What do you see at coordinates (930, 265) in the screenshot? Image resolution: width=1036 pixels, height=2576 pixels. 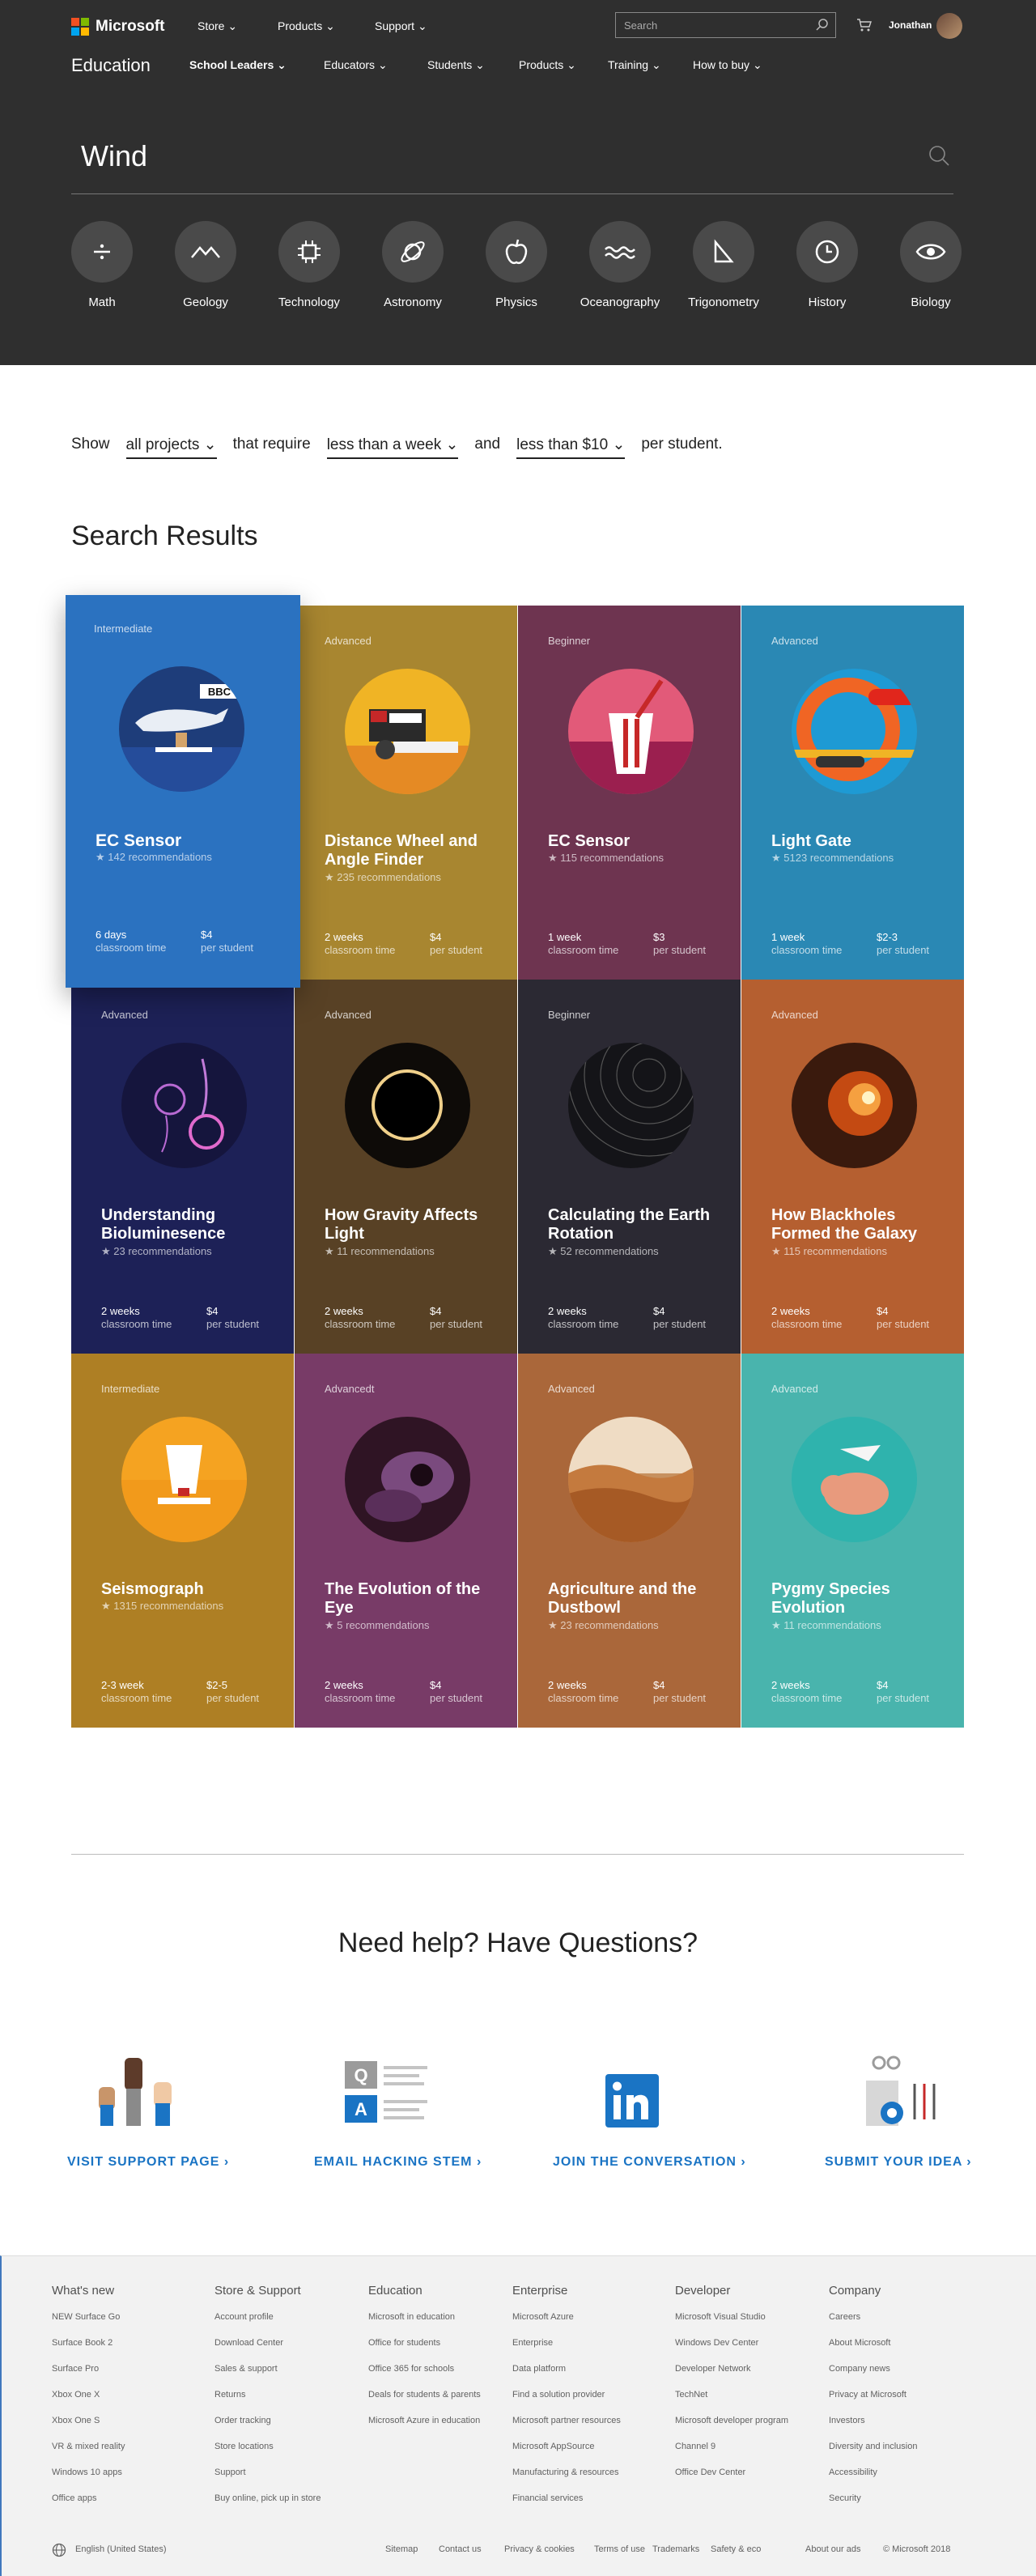 I see `category-biology: Biology` at bounding box center [930, 265].